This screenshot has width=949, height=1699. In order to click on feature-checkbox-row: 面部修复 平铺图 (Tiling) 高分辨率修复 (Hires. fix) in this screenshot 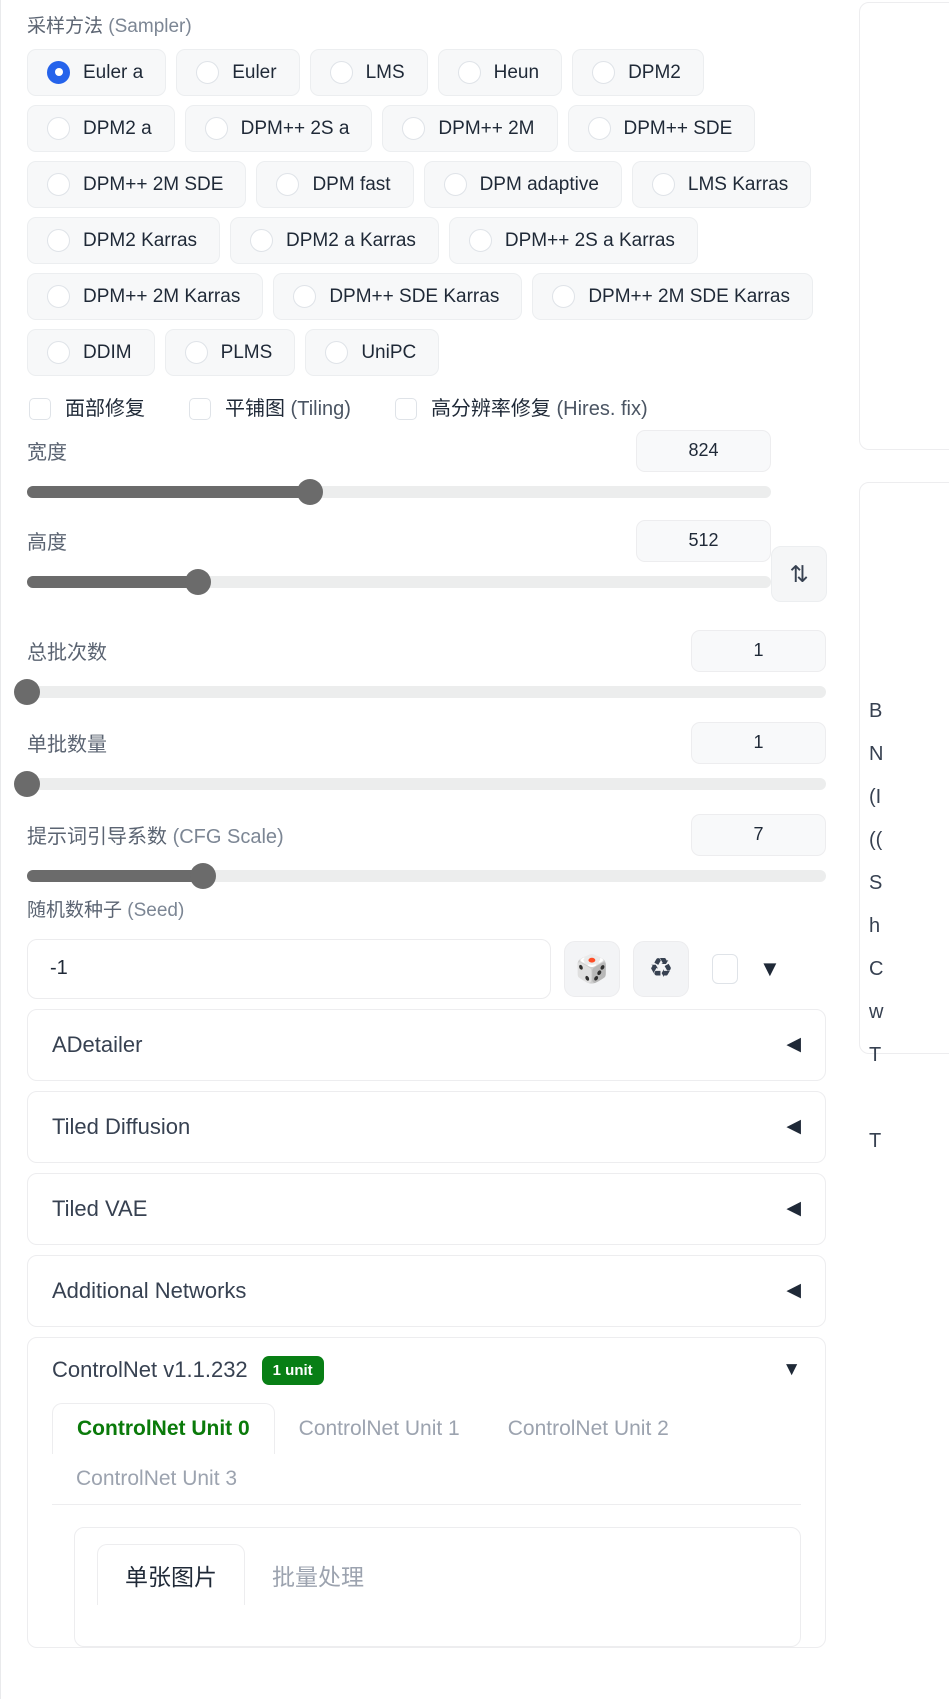, I will do `click(426, 408)`.